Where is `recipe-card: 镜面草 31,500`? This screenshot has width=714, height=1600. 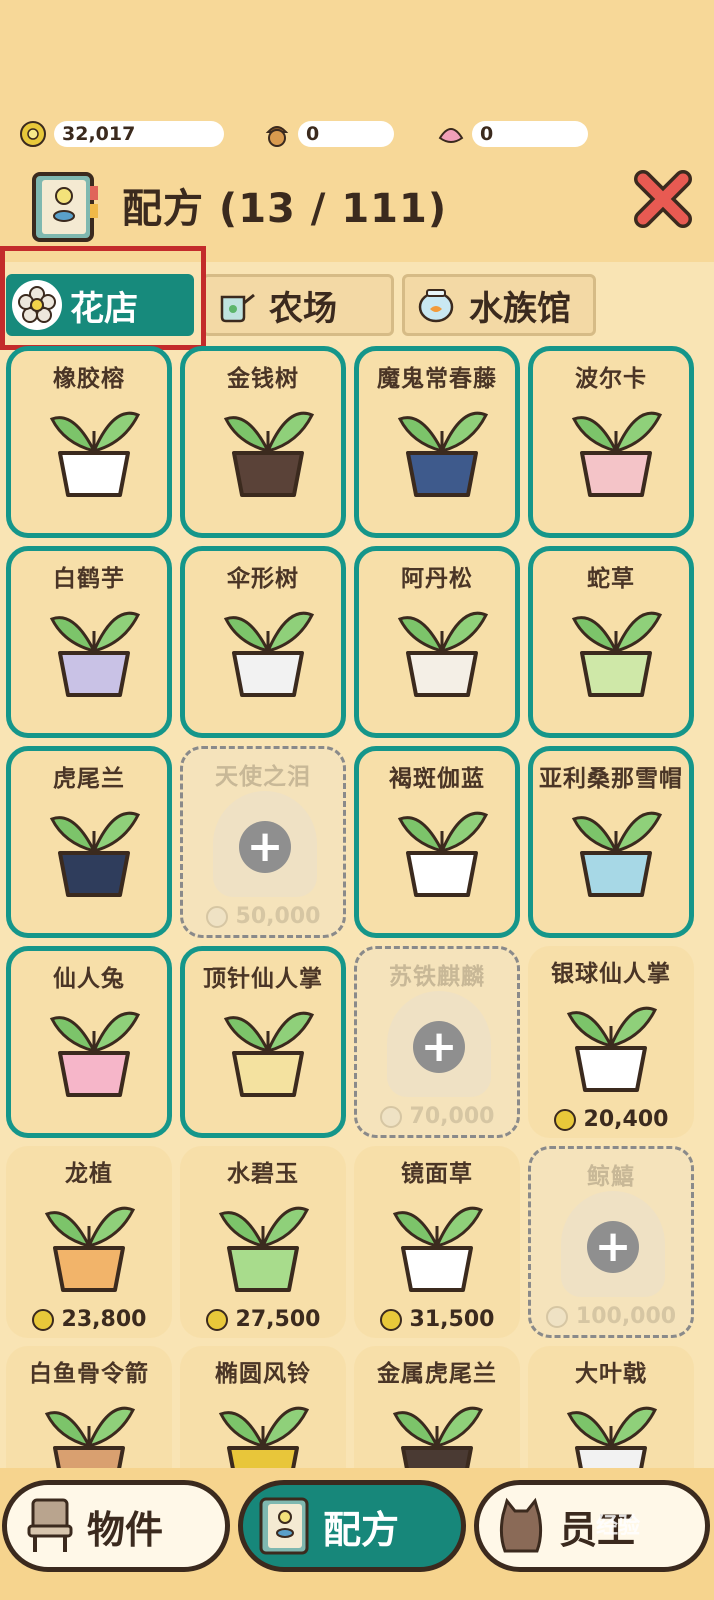 recipe-card: 镜面草 31,500 is located at coordinates (437, 1242).